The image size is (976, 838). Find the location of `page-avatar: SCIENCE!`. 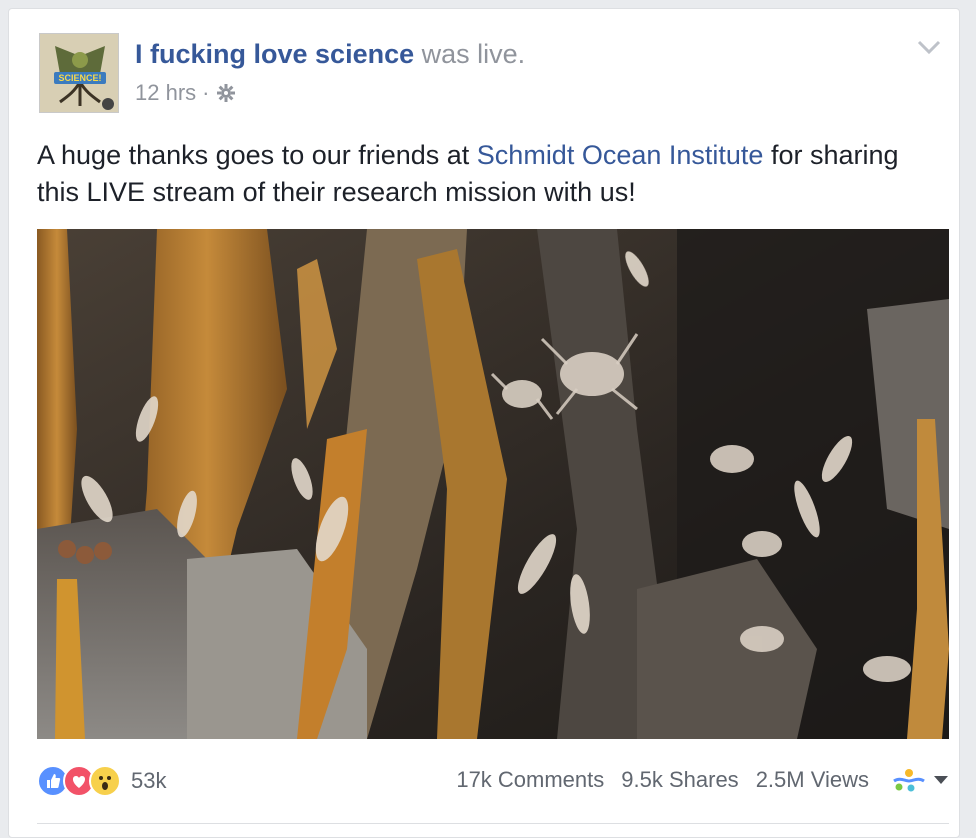

page-avatar: SCIENCE! is located at coordinates (79, 73).